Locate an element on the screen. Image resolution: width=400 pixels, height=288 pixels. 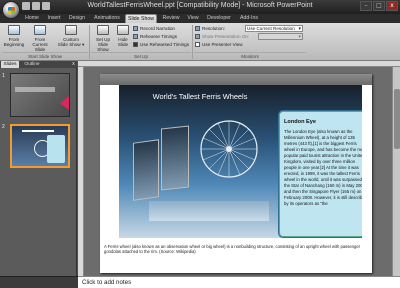
tab-view: View is located at coordinates (193, 18).